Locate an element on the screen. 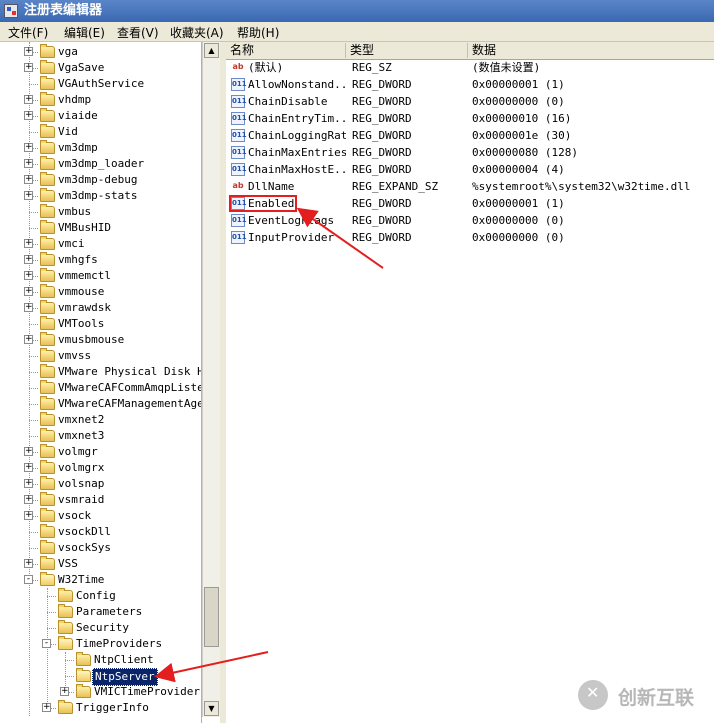 This screenshot has width=714, height=723. value-row: 011 InputProvider REG_DWORD 0x00000000 (0) is located at coordinates (470, 237).